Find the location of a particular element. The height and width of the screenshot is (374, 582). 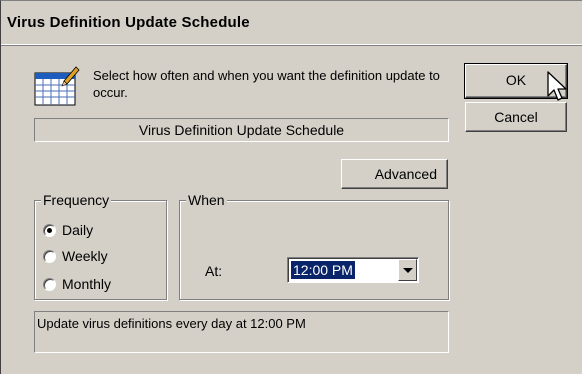

calendar-pencil-icon is located at coordinates (57, 86).